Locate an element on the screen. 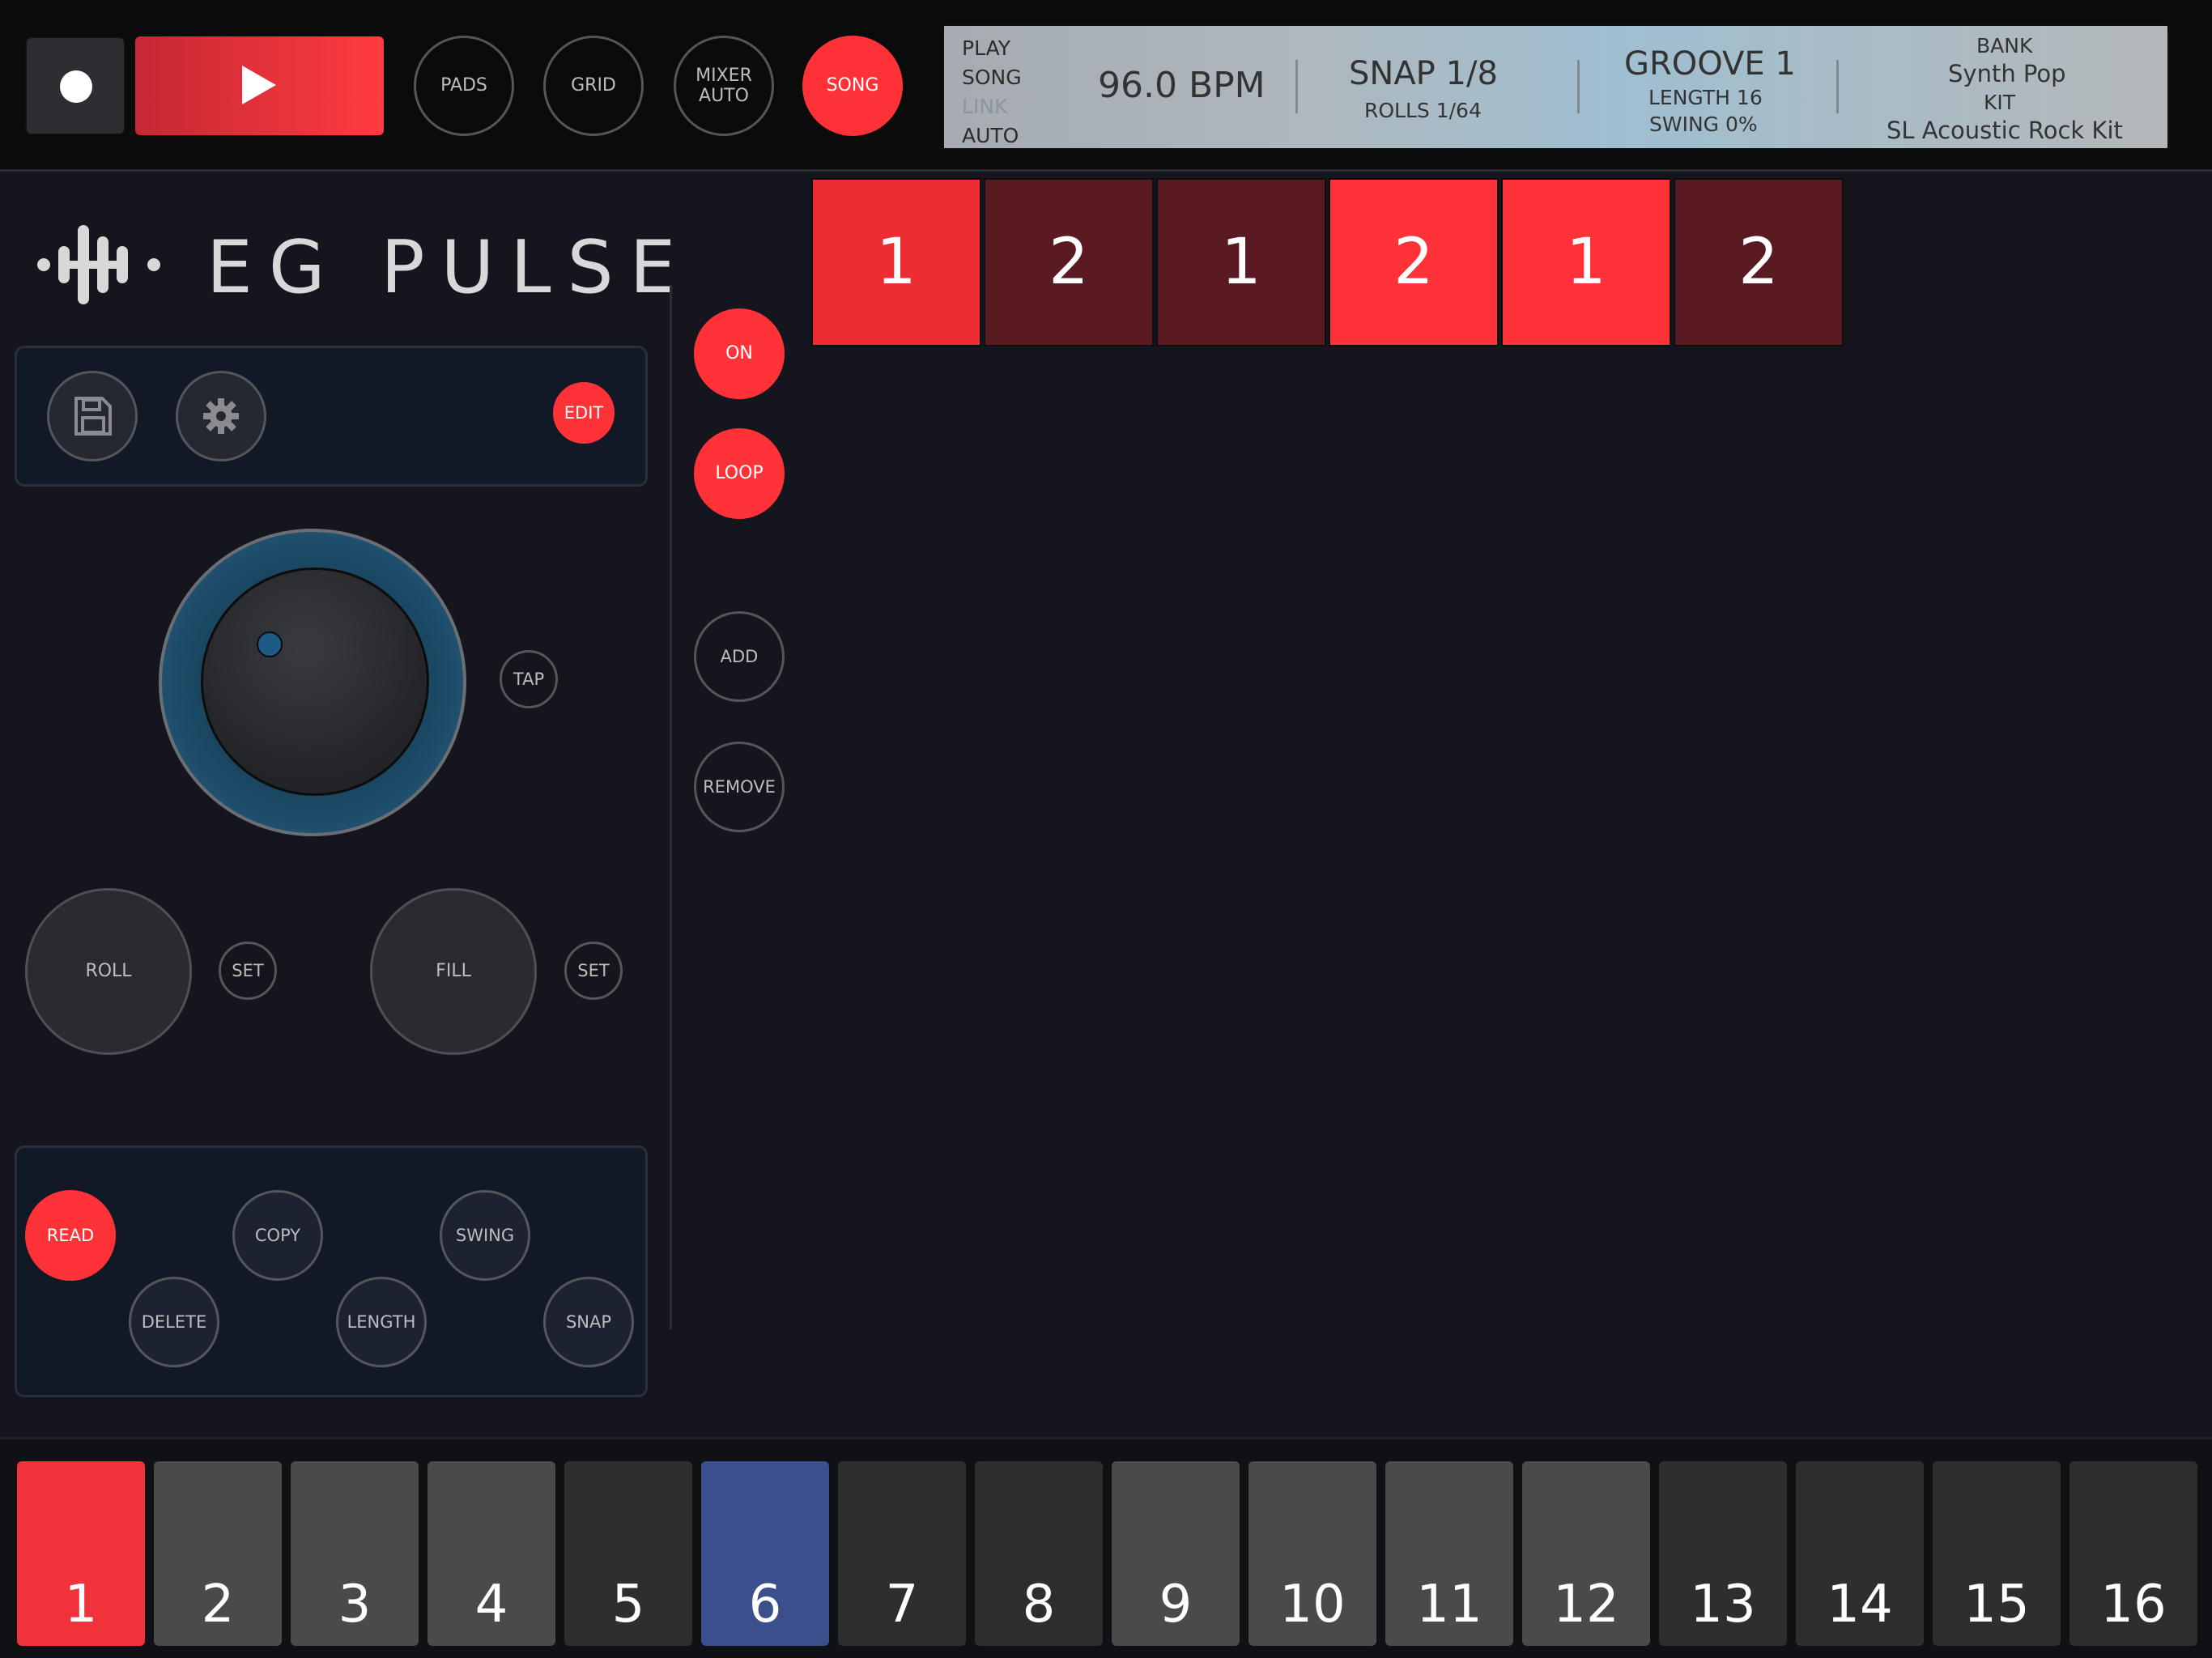 This screenshot has width=2212, height=1658. copy-button: COPY is located at coordinates (278, 1235).